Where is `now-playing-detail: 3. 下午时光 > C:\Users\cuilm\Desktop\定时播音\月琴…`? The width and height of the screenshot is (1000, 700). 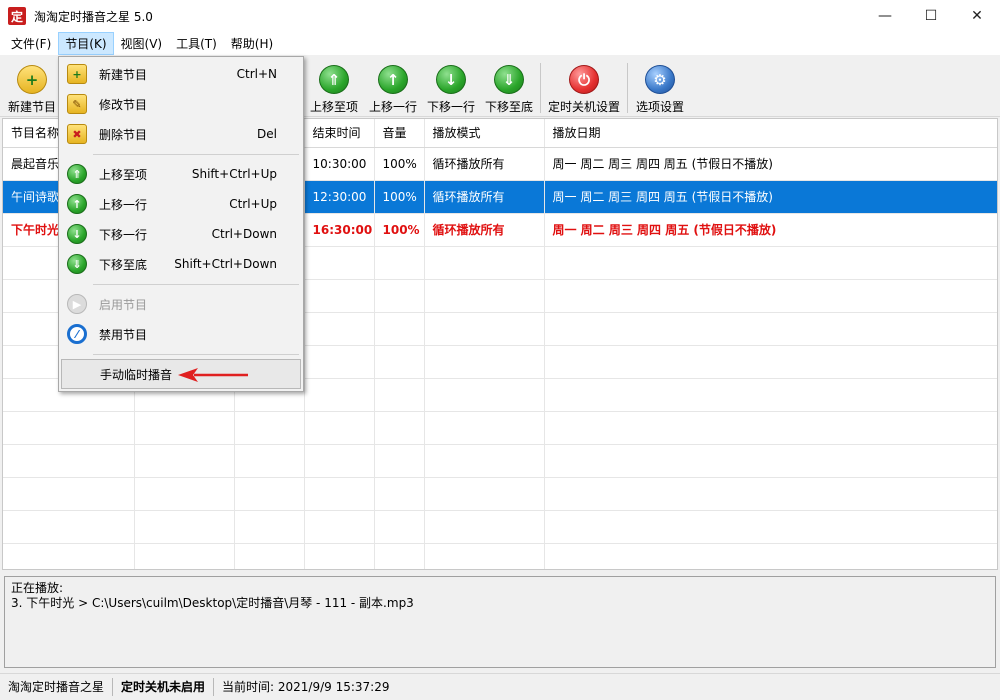
now-playing-detail: 3. 下午时光 > C:\Users\cuilm\Desktop\定时播音\月琴… is located at coordinates (212, 603).